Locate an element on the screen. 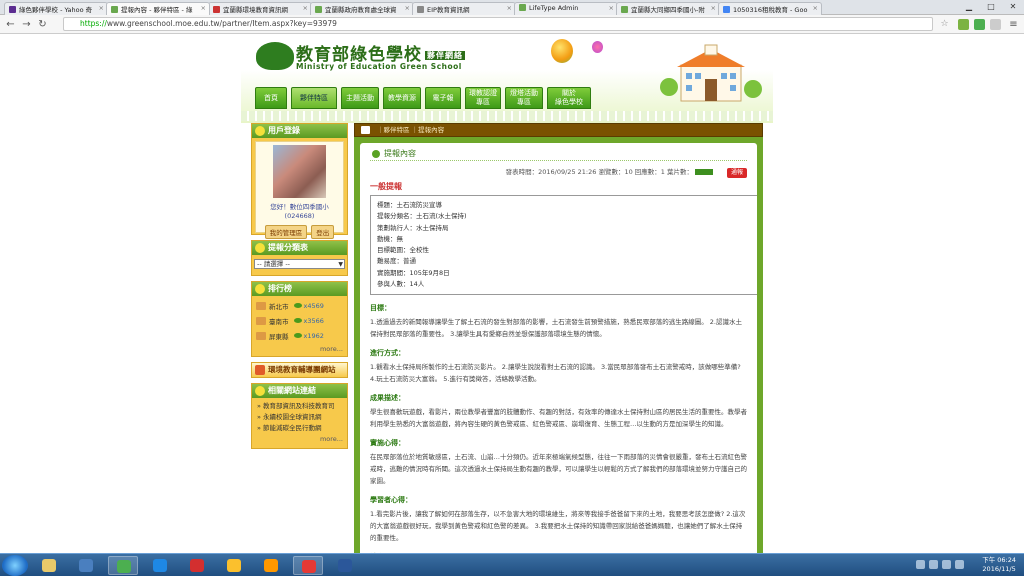  post-meta-text: 發表時間：2016/09/25 21:26 瀏覽數：10 回應數：1 葉片數： is located at coordinates (599, 172).